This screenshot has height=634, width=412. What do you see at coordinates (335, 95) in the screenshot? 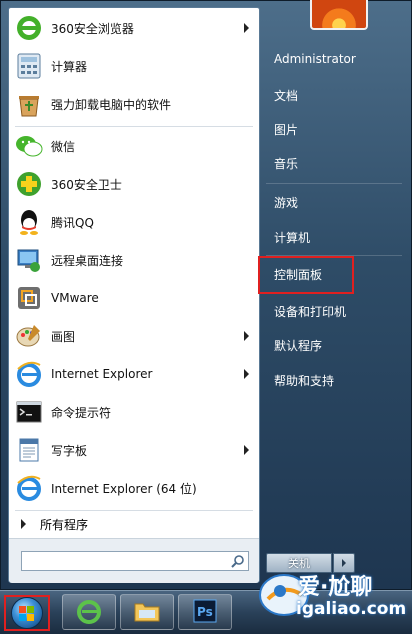
I see `right-item-documents: 文档` at bounding box center [335, 95].